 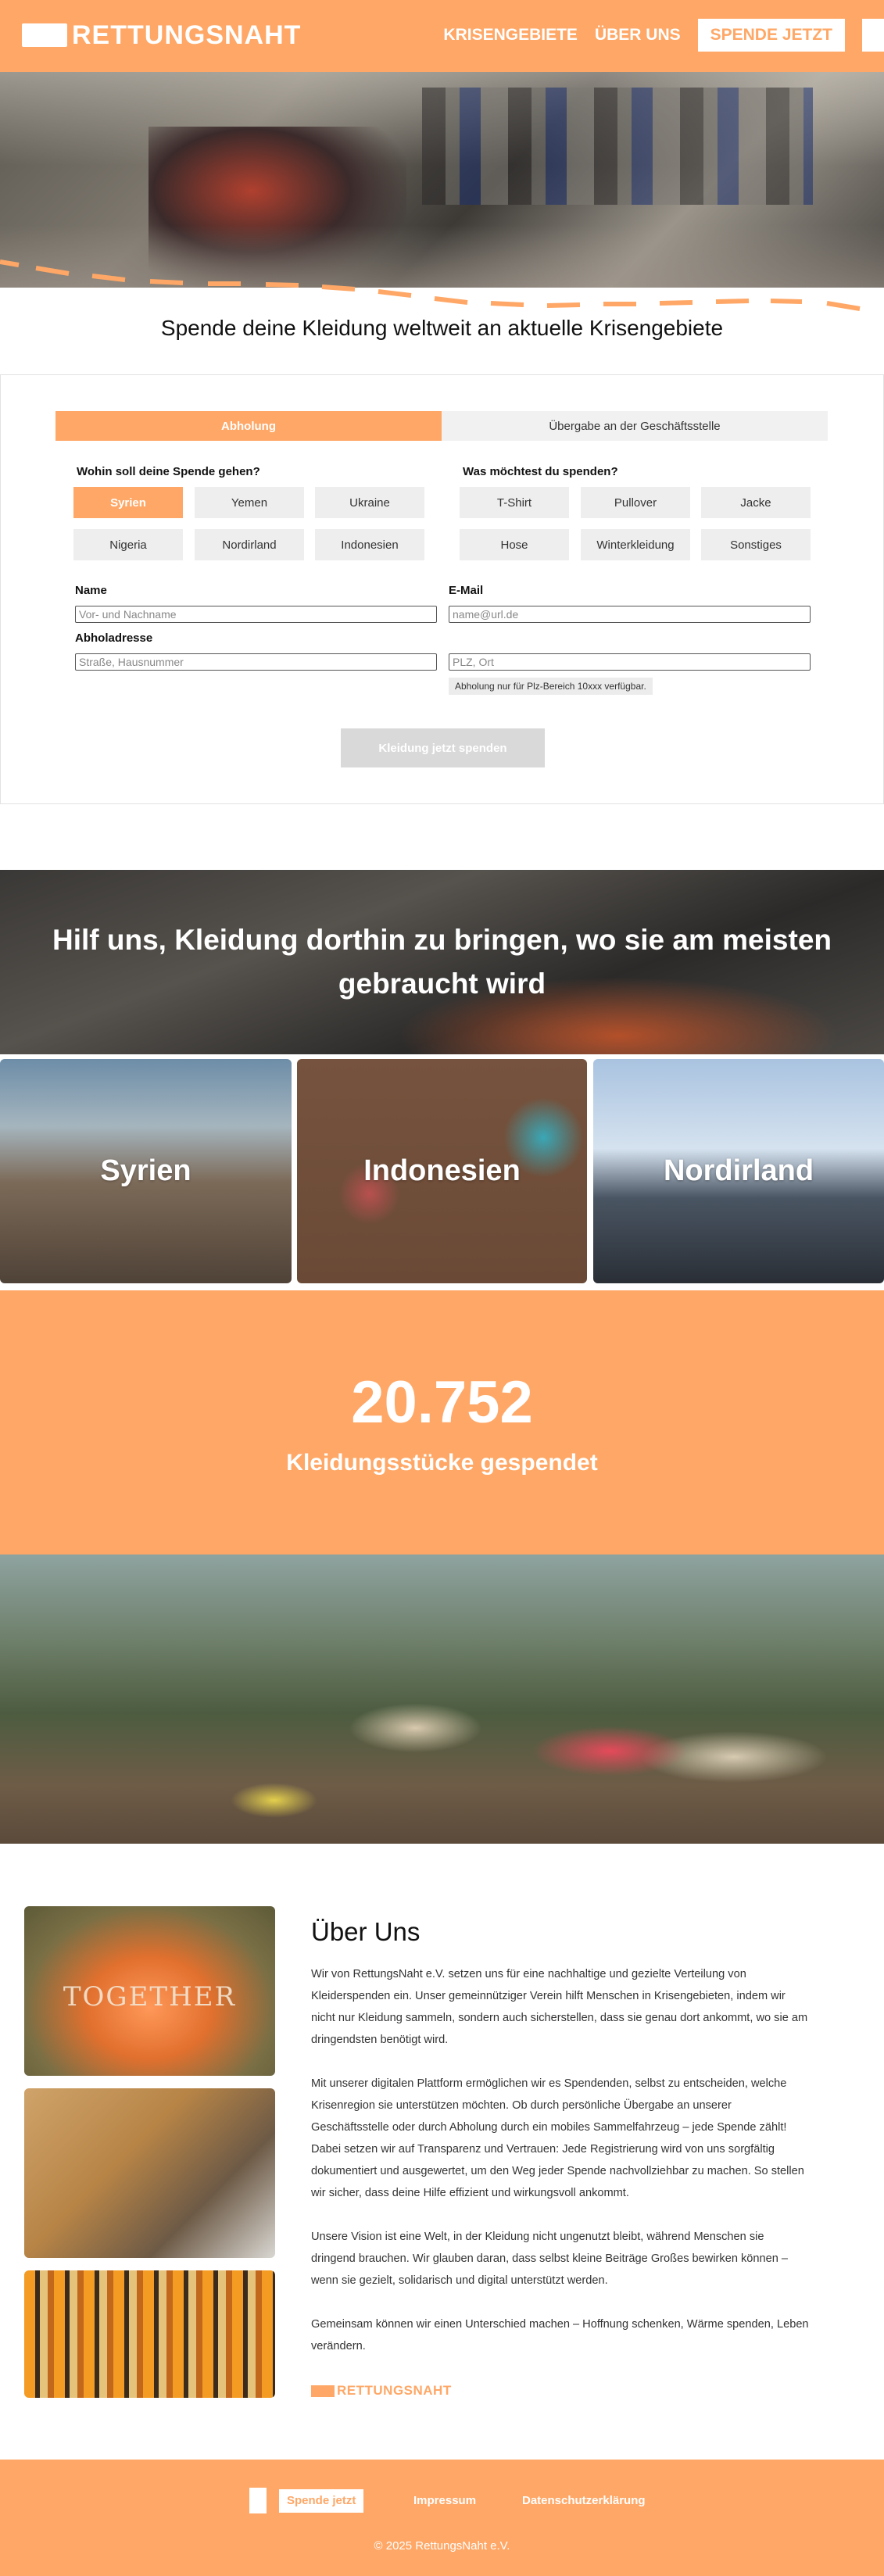 I want to click on footer-copyright: © 2025 RettungsNaht e.V., so click(x=442, y=2546).